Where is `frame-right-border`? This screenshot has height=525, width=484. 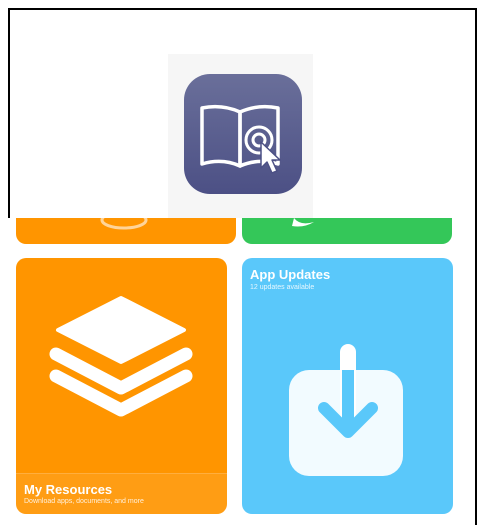 frame-right-border is located at coordinates (476, 266).